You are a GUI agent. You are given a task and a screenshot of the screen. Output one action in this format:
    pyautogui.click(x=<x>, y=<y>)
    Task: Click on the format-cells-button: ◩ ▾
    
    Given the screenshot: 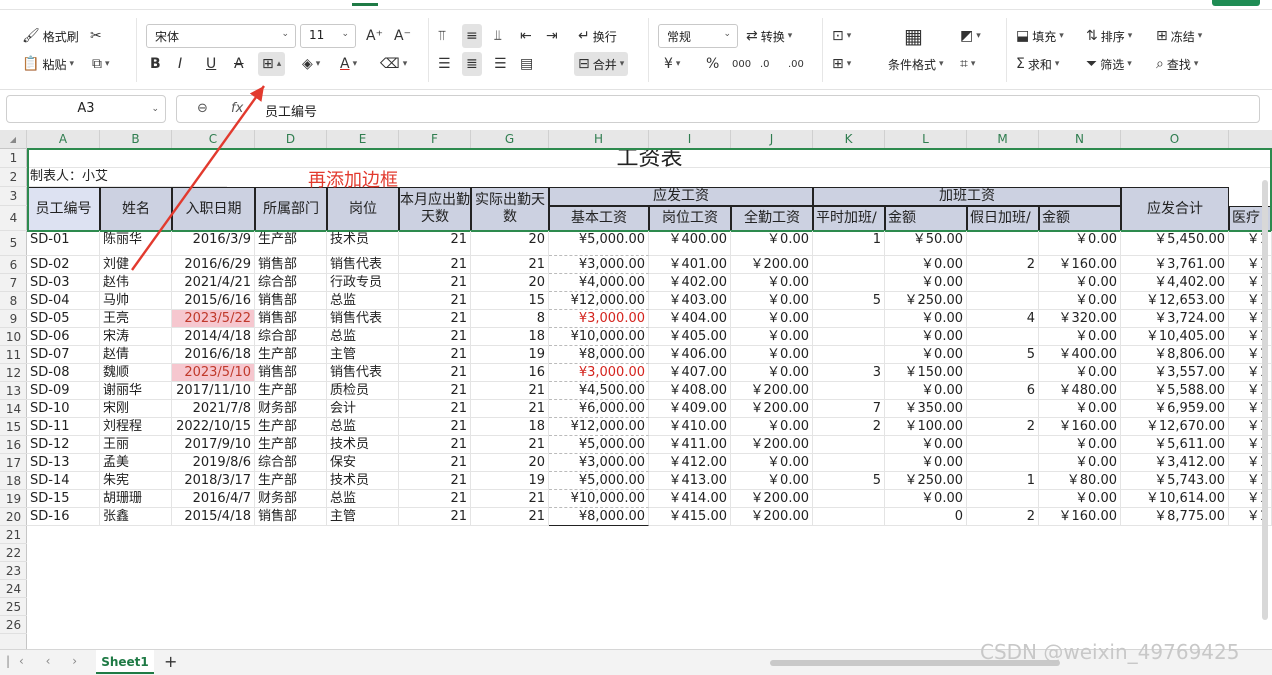 What is the action you would take?
    pyautogui.click(x=970, y=36)
    